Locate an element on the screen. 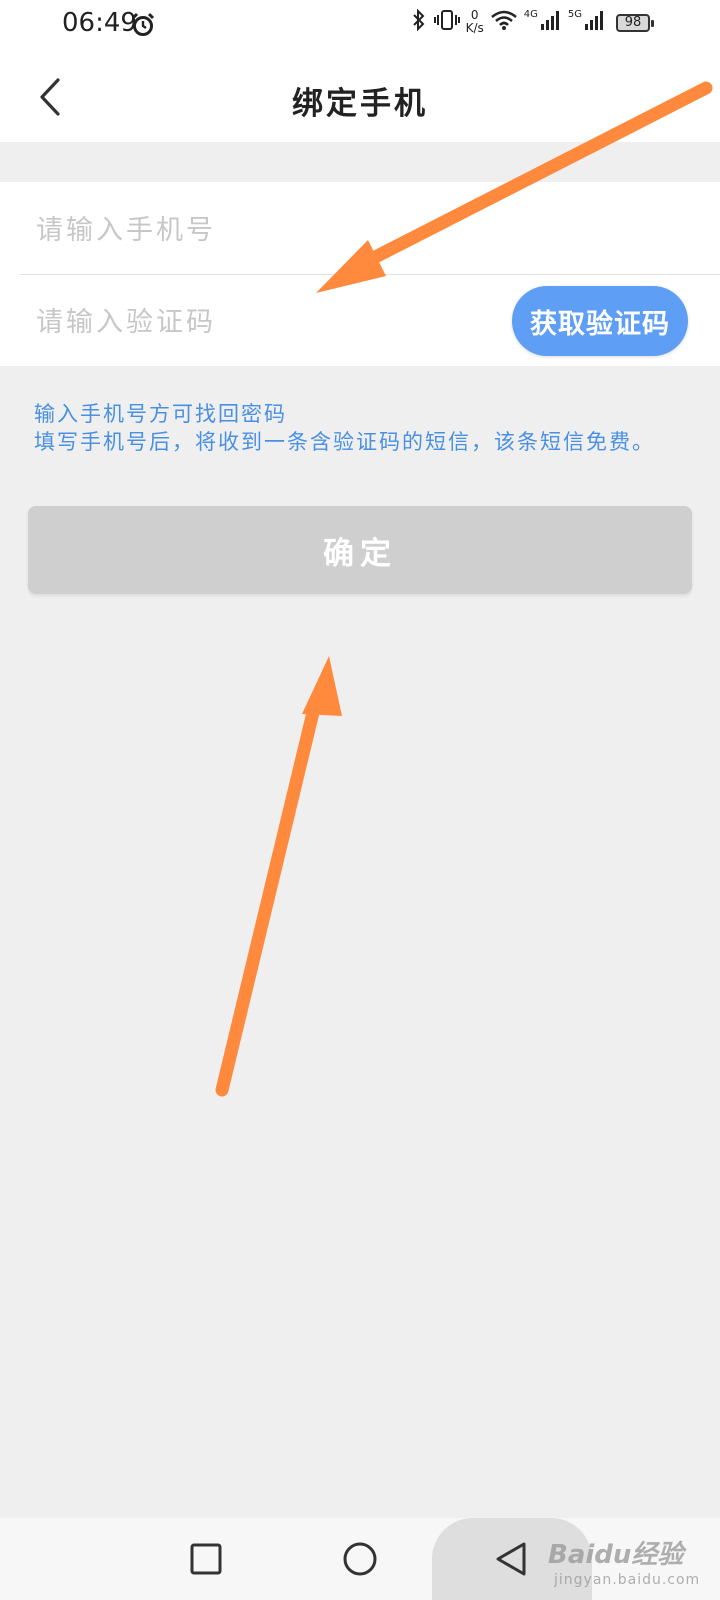 This screenshot has width=720, height=1600. wifi-icon is located at coordinates (504, 22).